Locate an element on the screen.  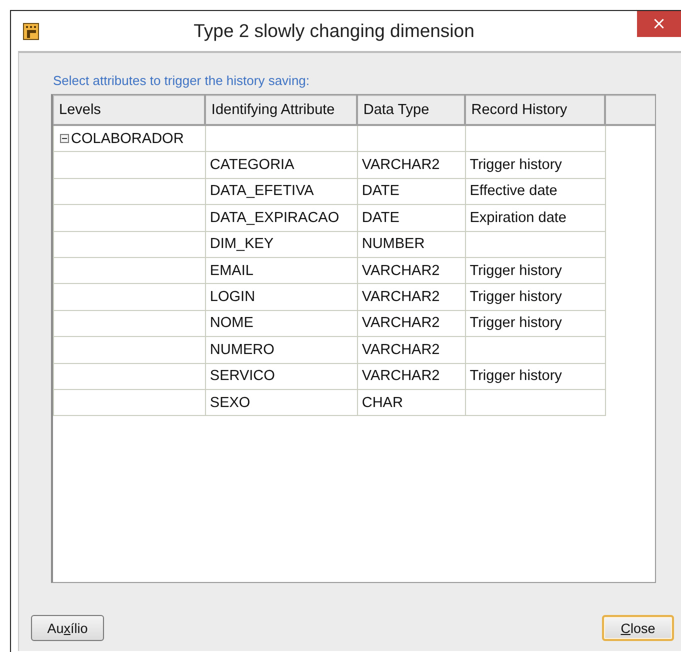
table-cell: Effective date is located at coordinates (514, 191).